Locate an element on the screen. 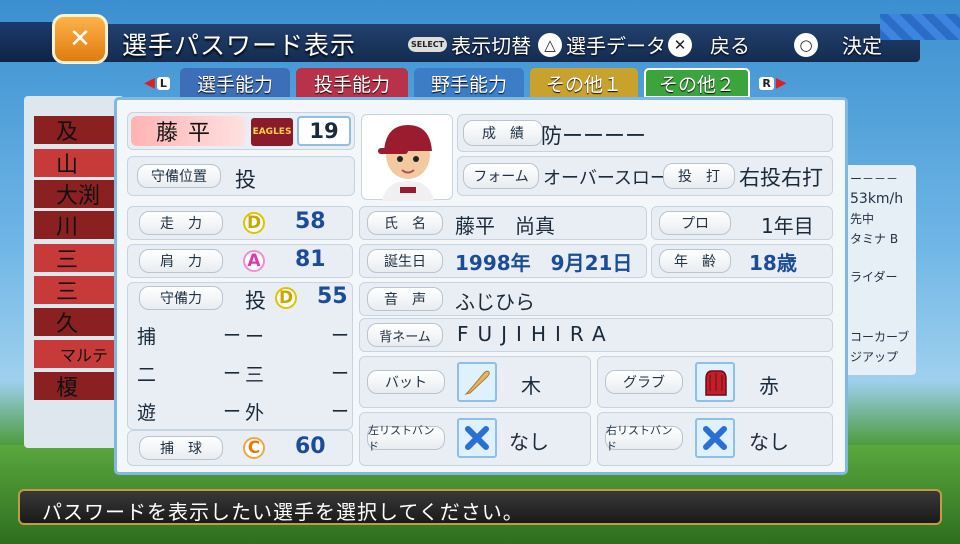  tab-pitcher-ability: 投手能力 is located at coordinates (352, 83).